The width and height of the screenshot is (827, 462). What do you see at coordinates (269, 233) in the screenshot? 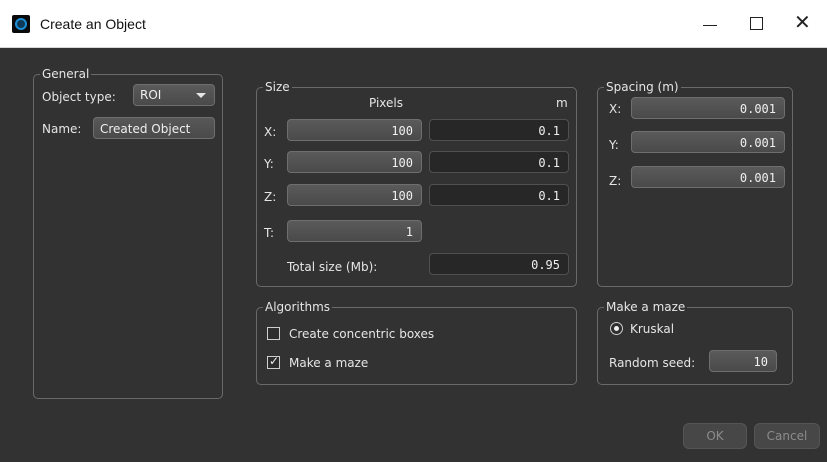
I see `size-t-label: T:` at bounding box center [269, 233].